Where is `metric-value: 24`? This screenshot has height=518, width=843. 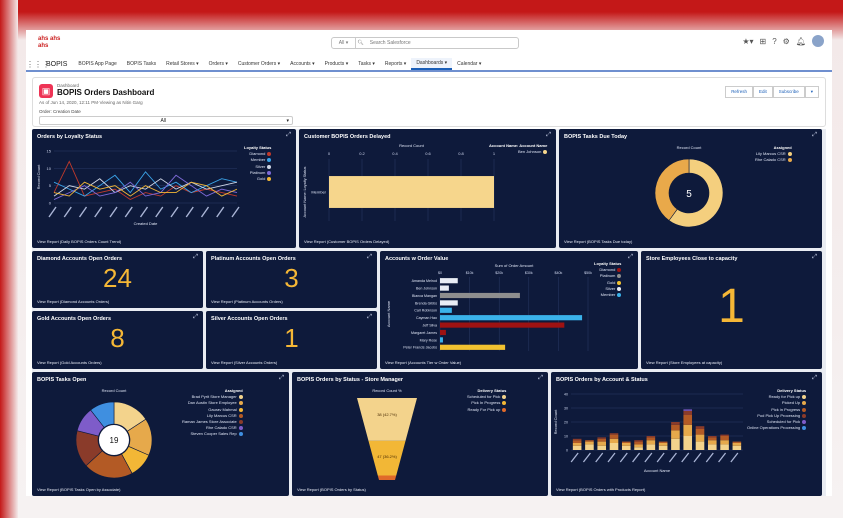 metric-value: 24 is located at coordinates (117, 278).